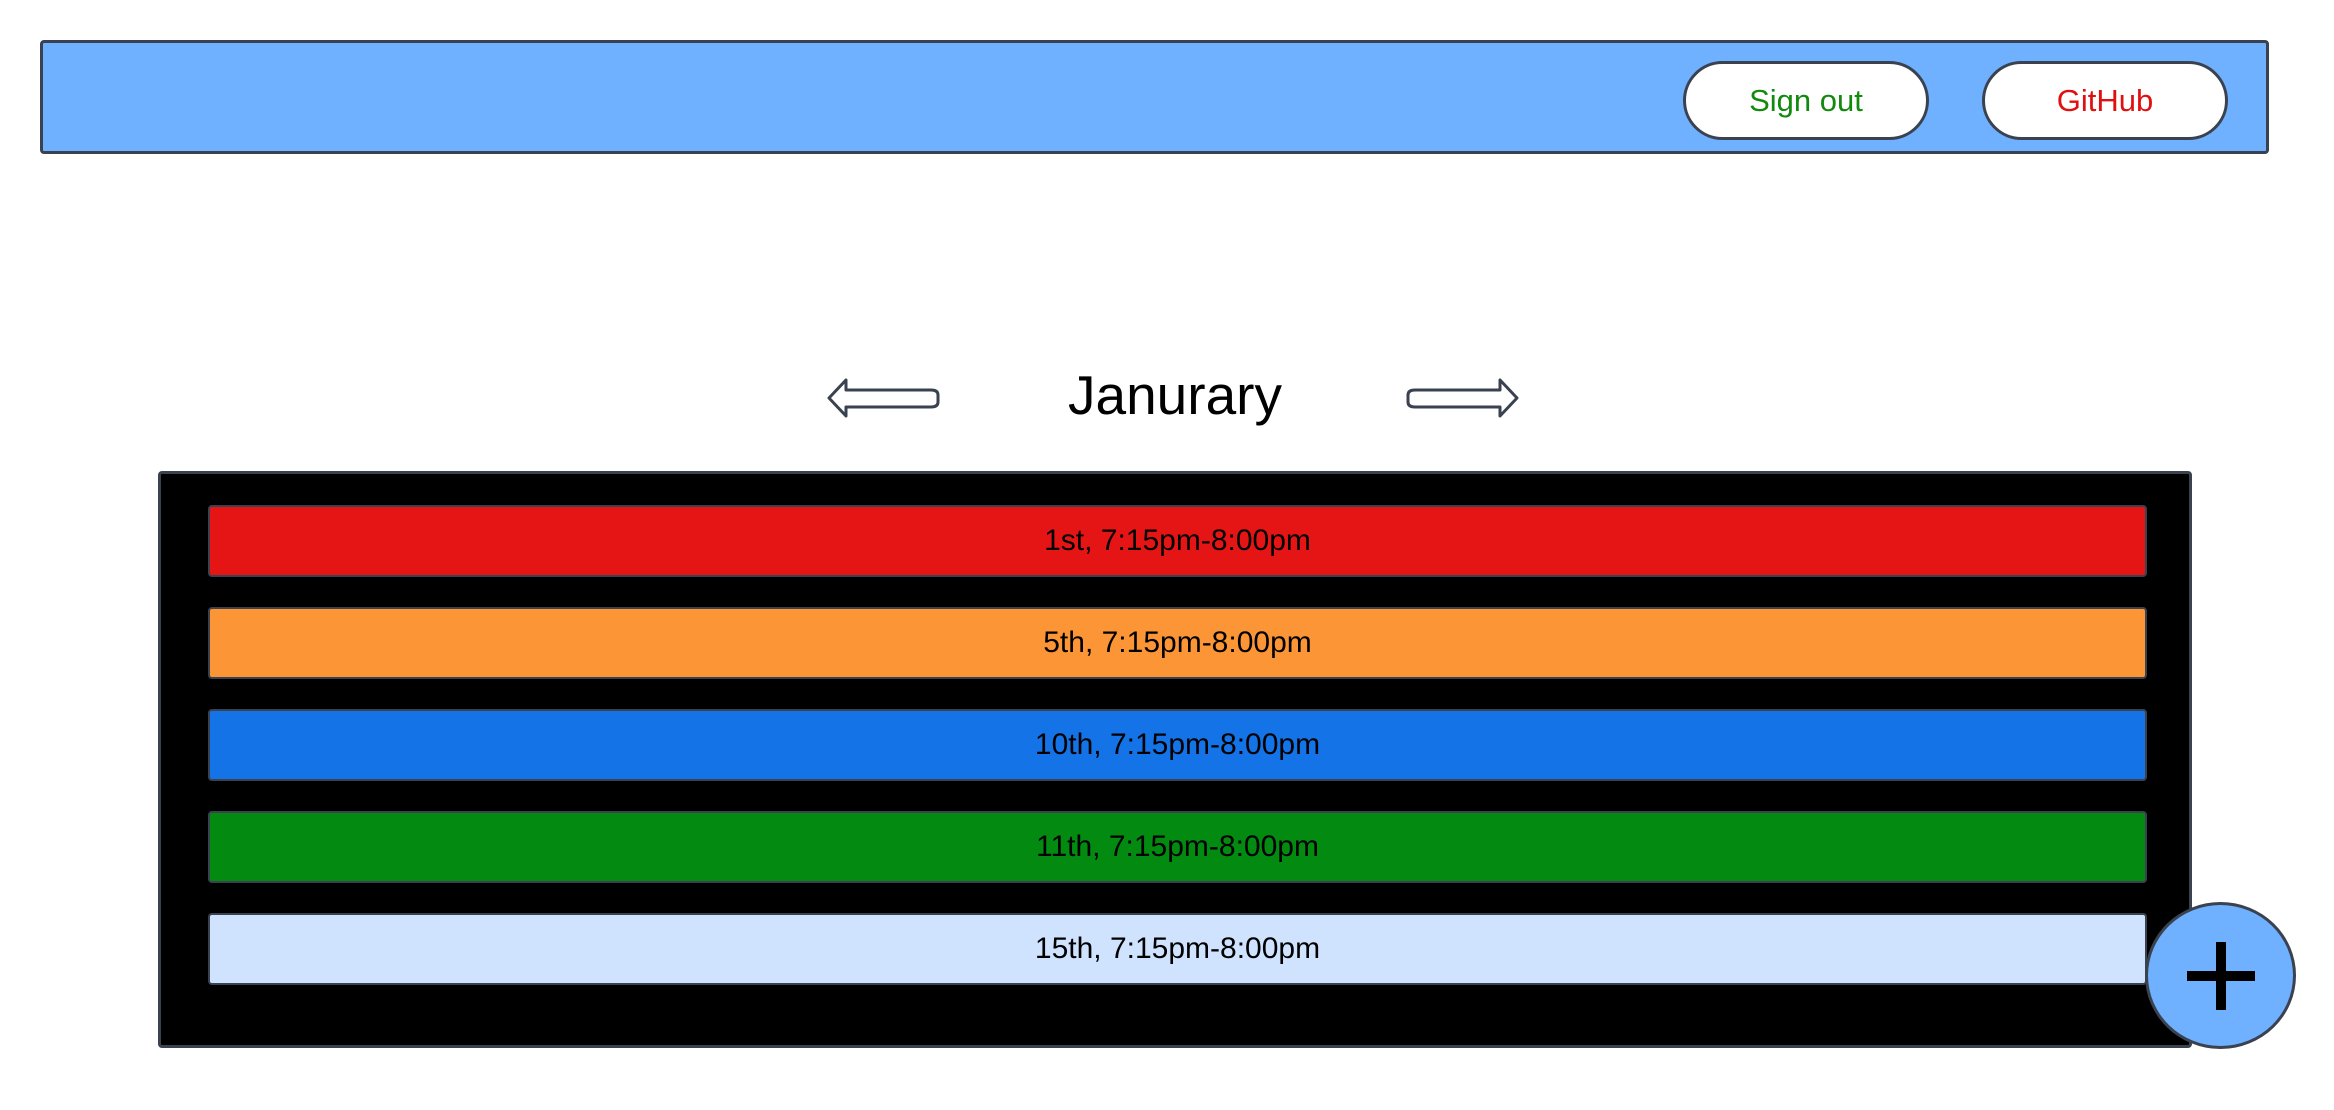 The image size is (2334, 1110). I want to click on event-item: 1st, 7:15pm-8:00pm, so click(1177, 541).